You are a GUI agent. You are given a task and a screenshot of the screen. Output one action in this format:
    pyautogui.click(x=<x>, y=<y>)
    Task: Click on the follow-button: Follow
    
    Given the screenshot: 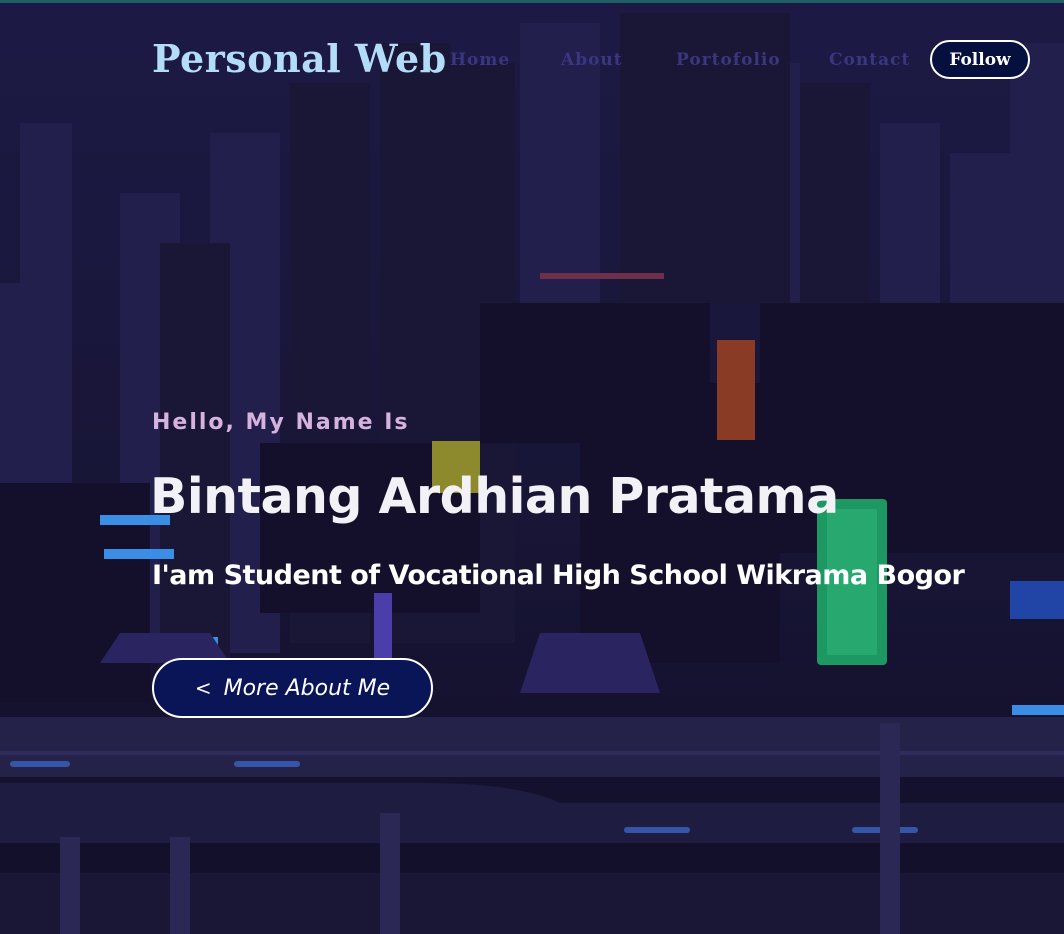 What is the action you would take?
    pyautogui.click(x=980, y=59)
    